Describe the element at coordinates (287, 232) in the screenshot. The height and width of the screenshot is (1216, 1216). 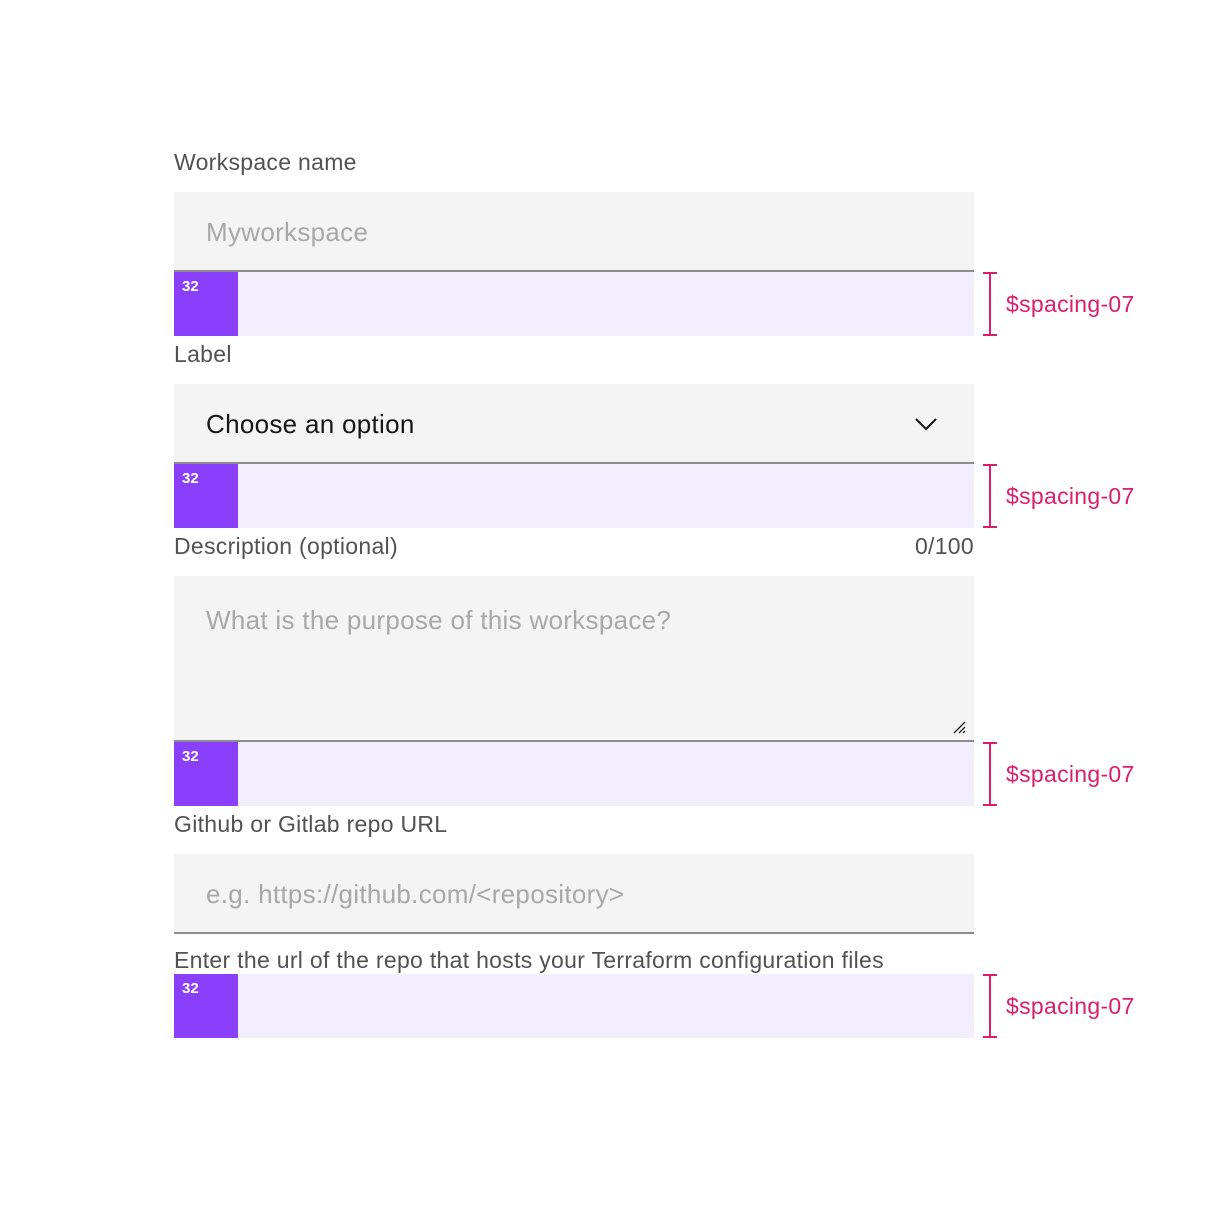
I see `workspace-name-placeholder: Myworkspace` at that location.